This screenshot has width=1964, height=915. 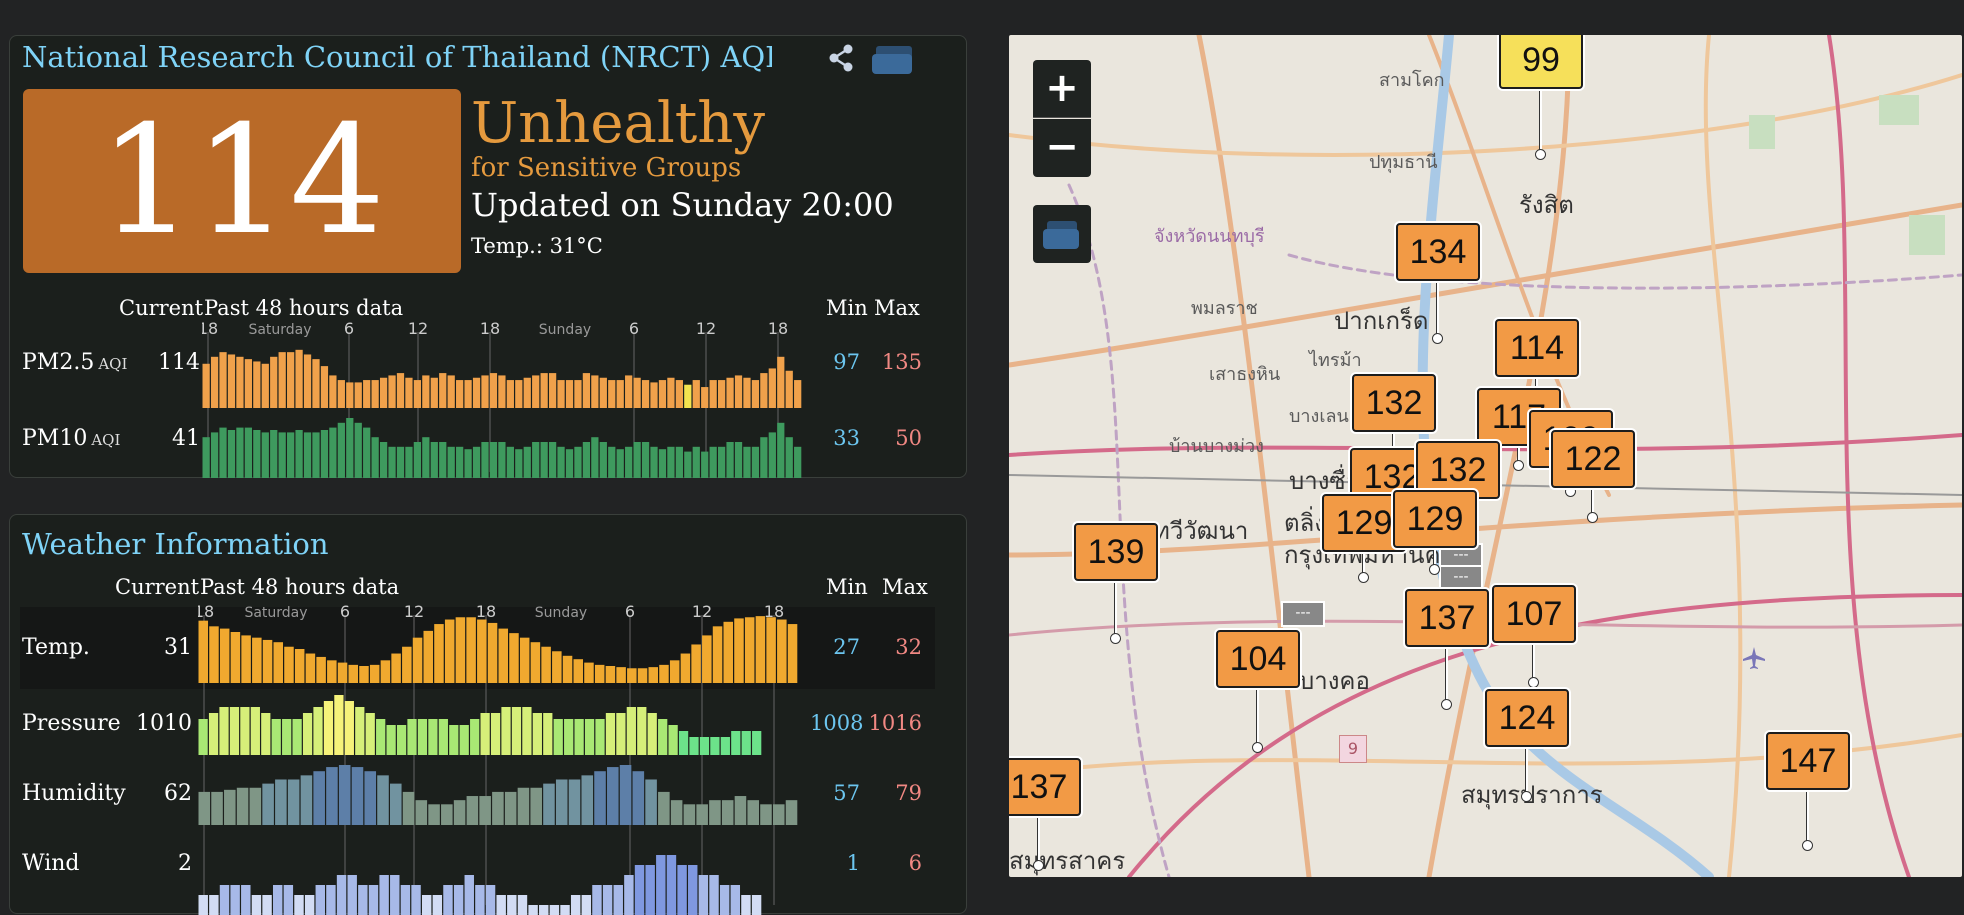 What do you see at coordinates (1394, 403) in the screenshot?
I see `aqi-station-marker: 132` at bounding box center [1394, 403].